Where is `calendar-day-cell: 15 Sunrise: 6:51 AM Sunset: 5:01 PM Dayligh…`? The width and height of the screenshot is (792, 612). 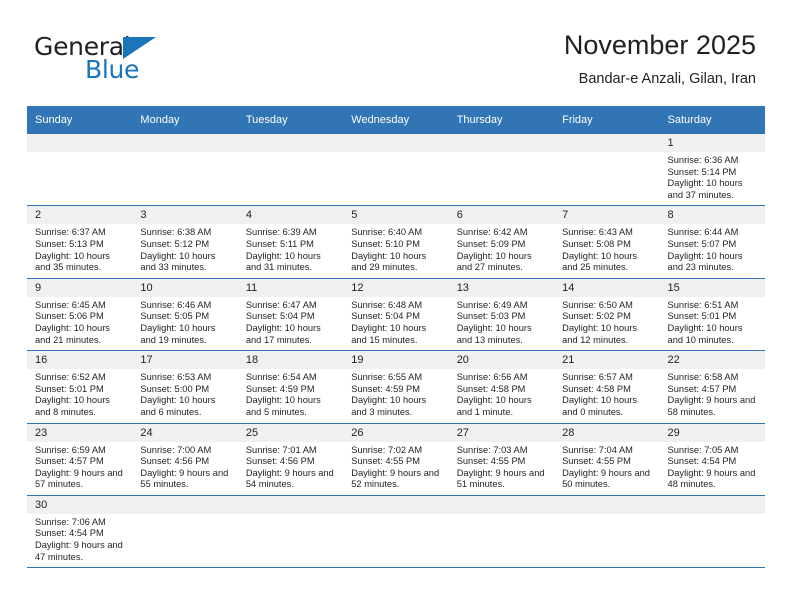
calendar-day-cell: 15 Sunrise: 6:51 AM Sunset: 5:01 PM Dayligh… is located at coordinates (712, 315).